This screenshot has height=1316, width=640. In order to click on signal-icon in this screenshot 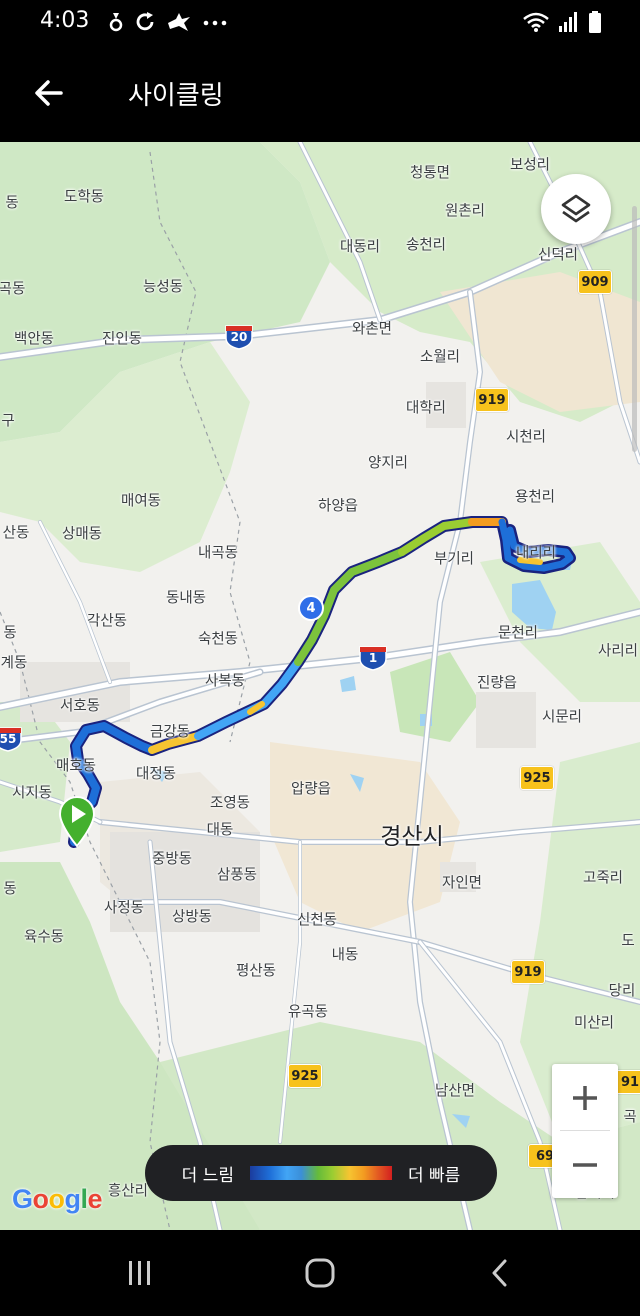, I will do `click(568, 22)`.